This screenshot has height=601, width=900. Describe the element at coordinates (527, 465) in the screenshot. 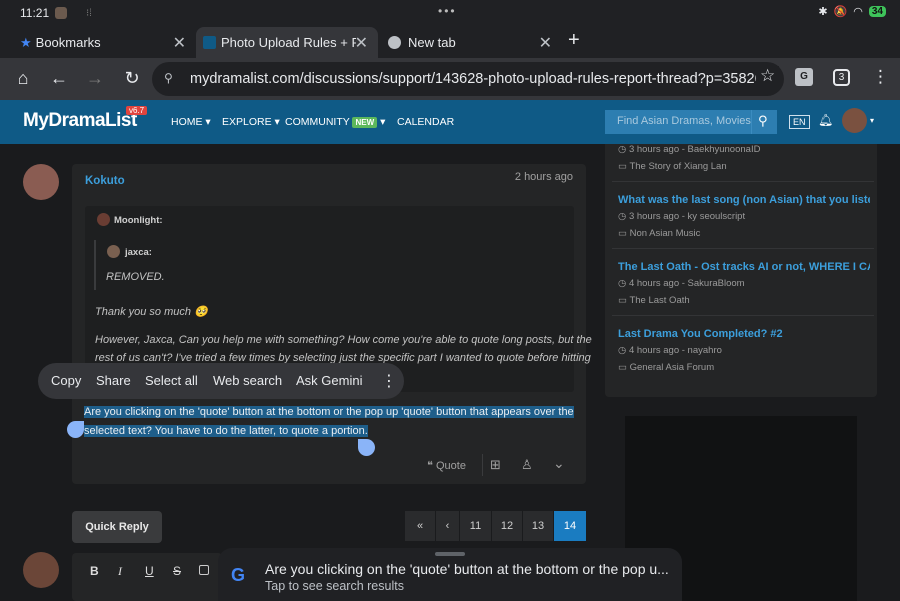

I see `user-icon: ♙` at that location.